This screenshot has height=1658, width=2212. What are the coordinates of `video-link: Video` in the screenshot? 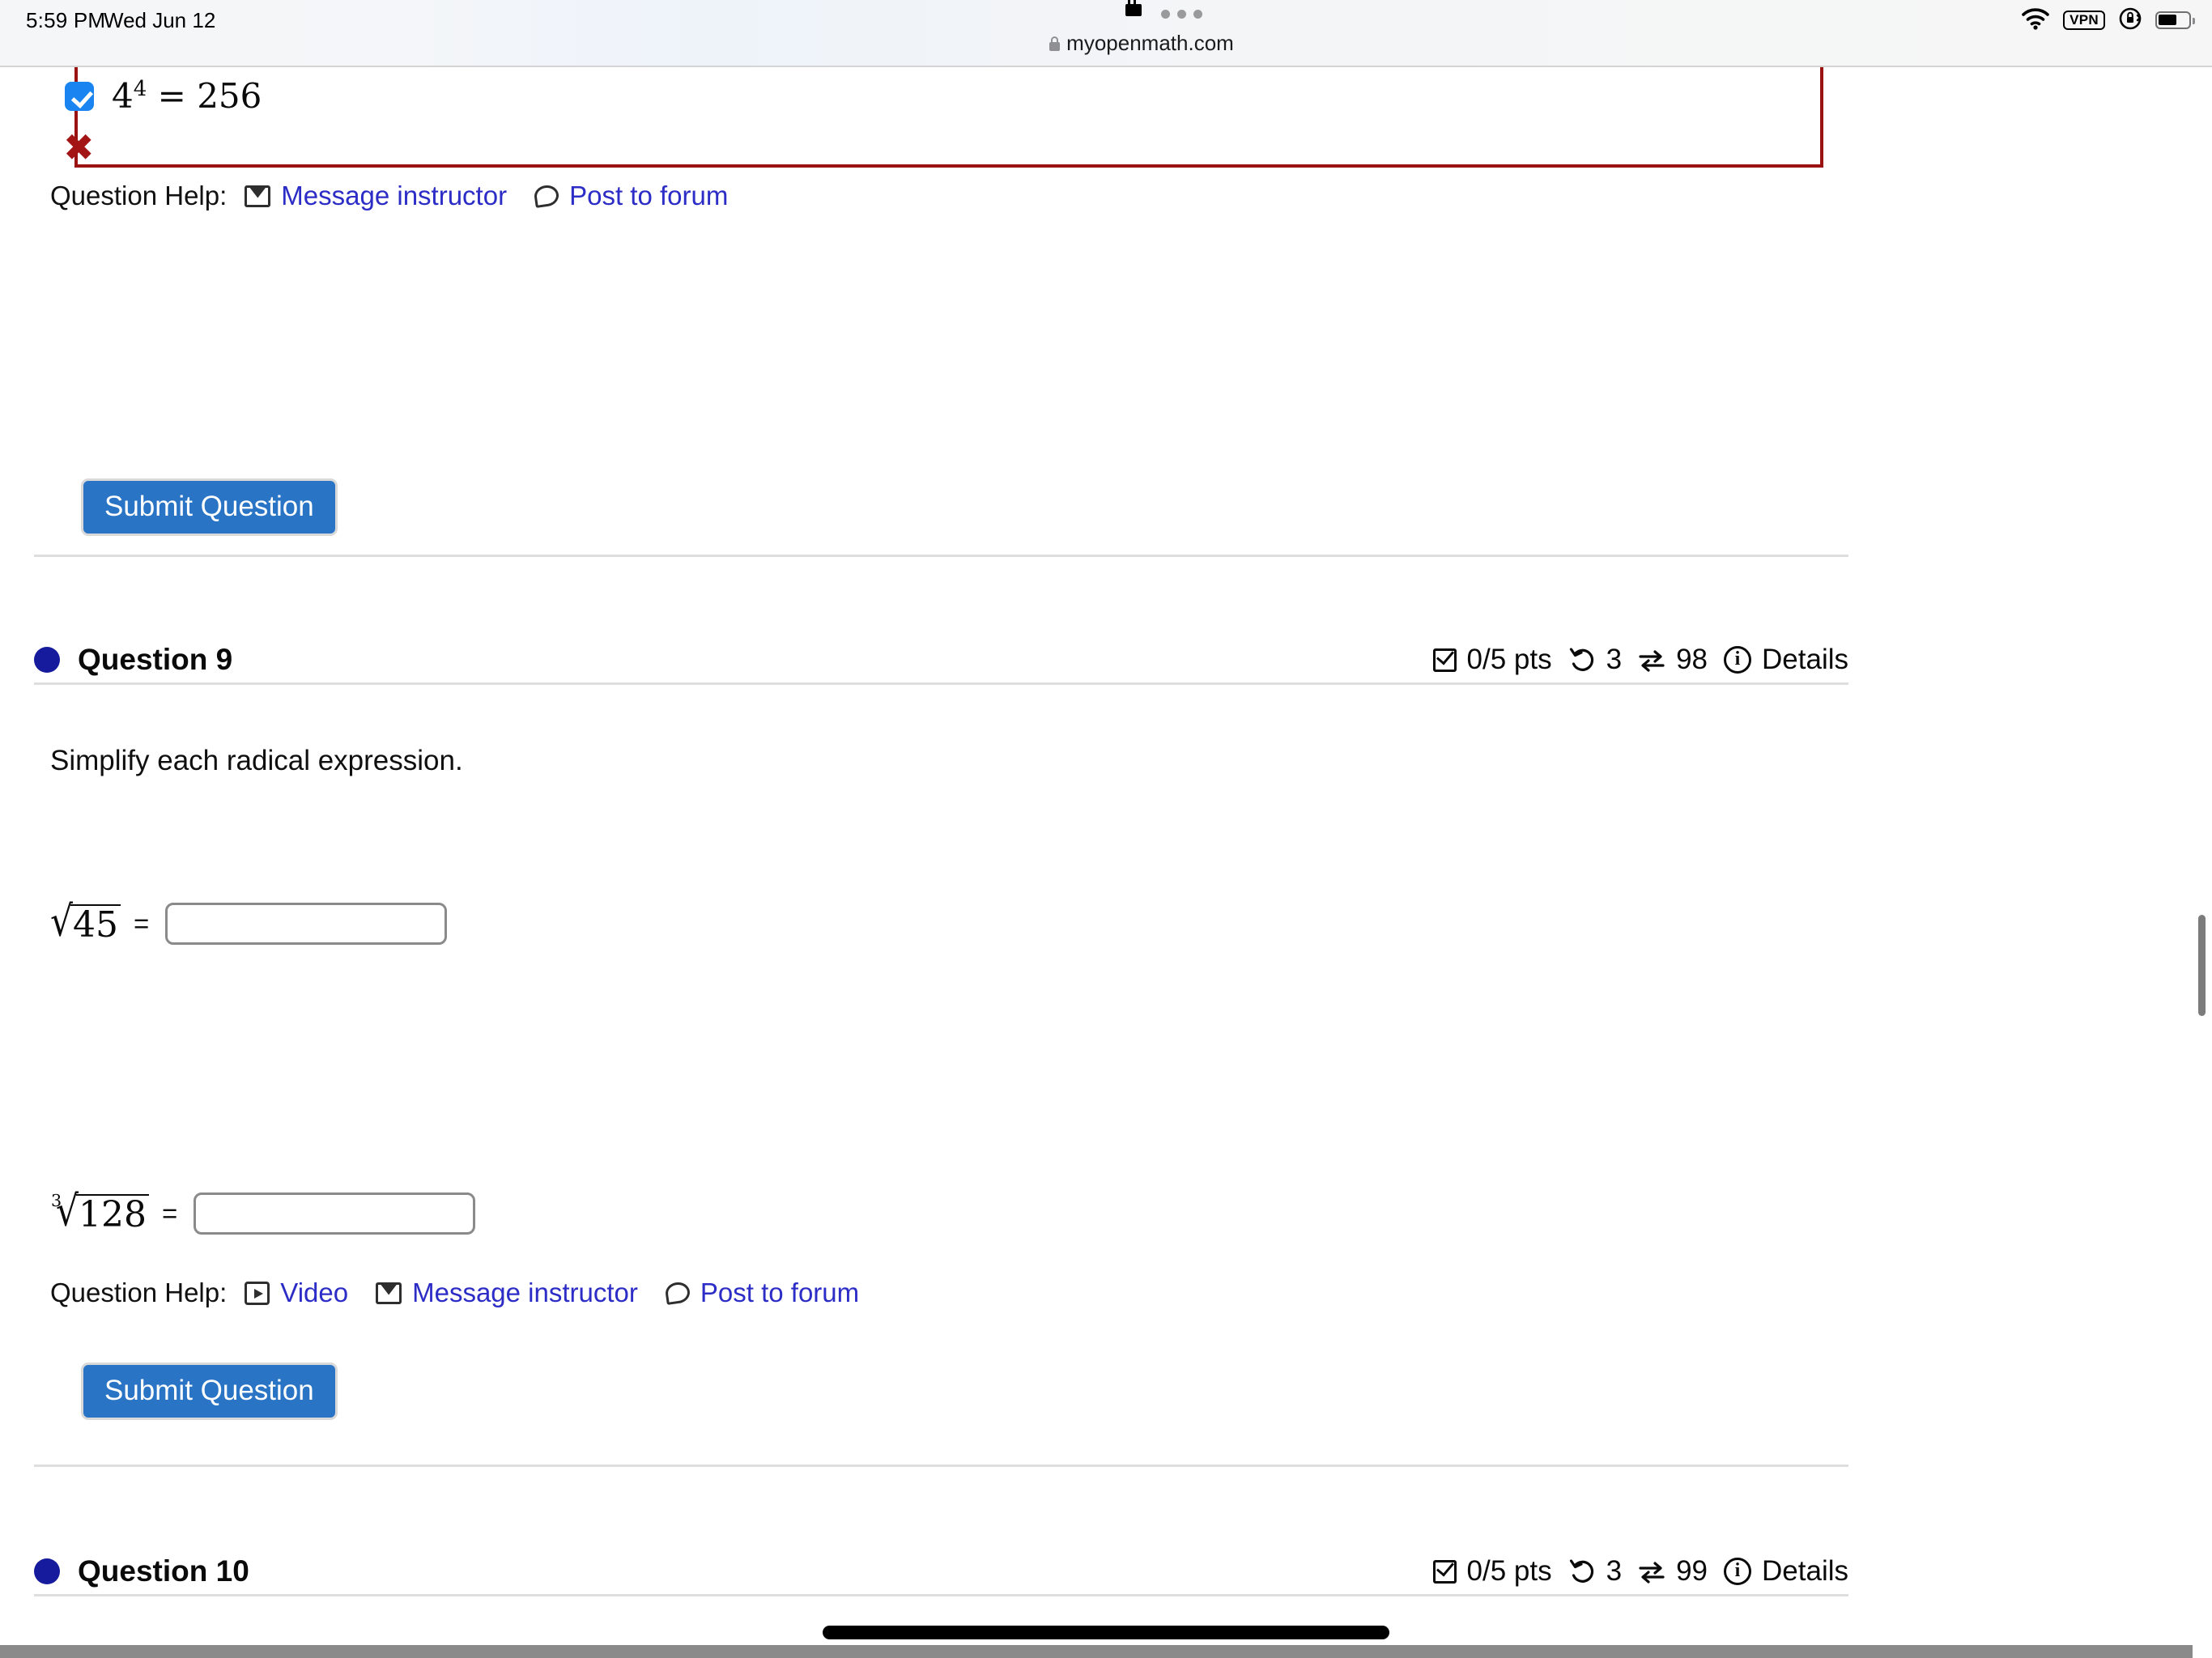 It's located at (297, 1293).